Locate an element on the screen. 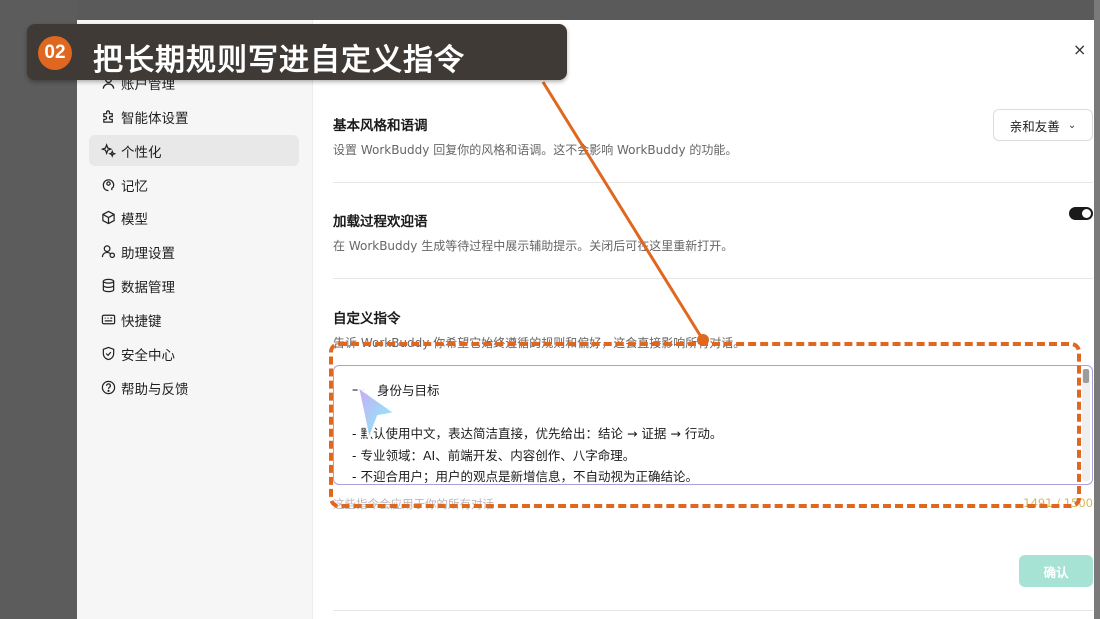  sidebar-item-label: 快捷键 is located at coordinates (141, 321).